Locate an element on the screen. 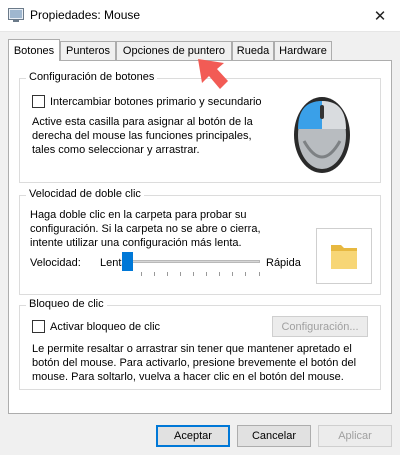 This screenshot has height=455, width=400. group-title: Velocidad de doble clic is located at coordinates (85, 194).